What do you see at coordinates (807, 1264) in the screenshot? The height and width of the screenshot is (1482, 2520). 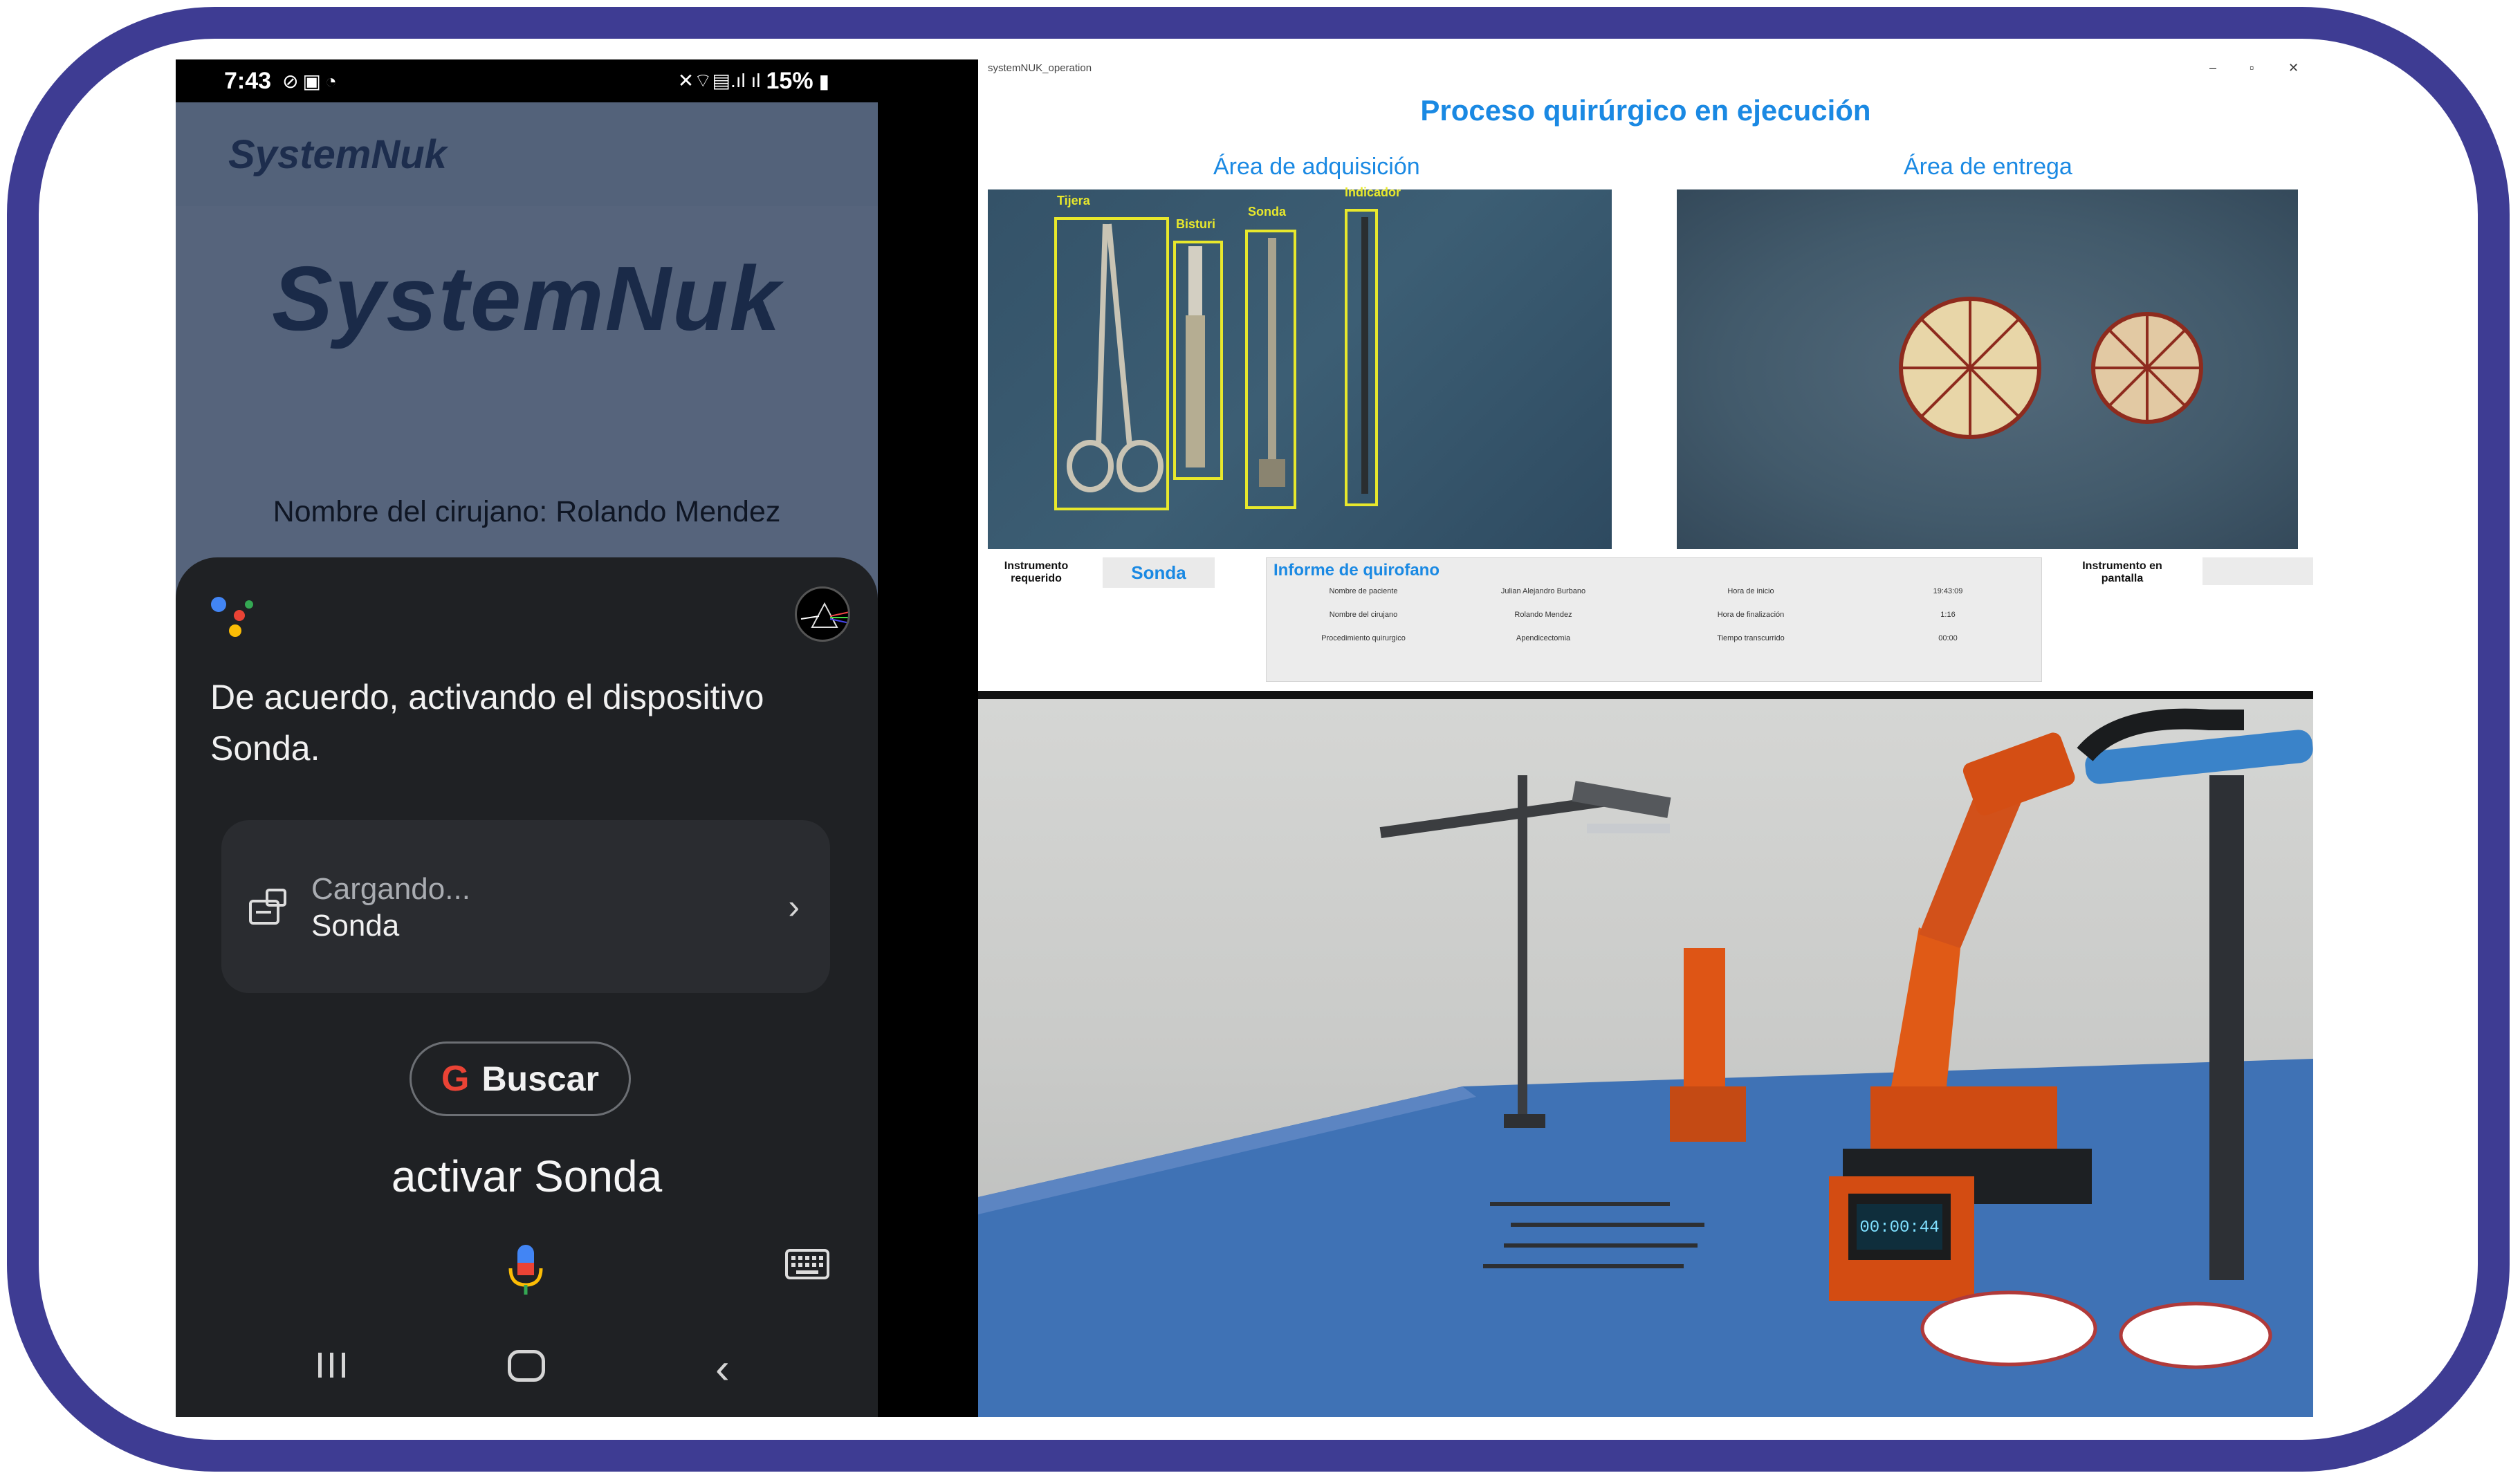 I see `keyboard-icon` at bounding box center [807, 1264].